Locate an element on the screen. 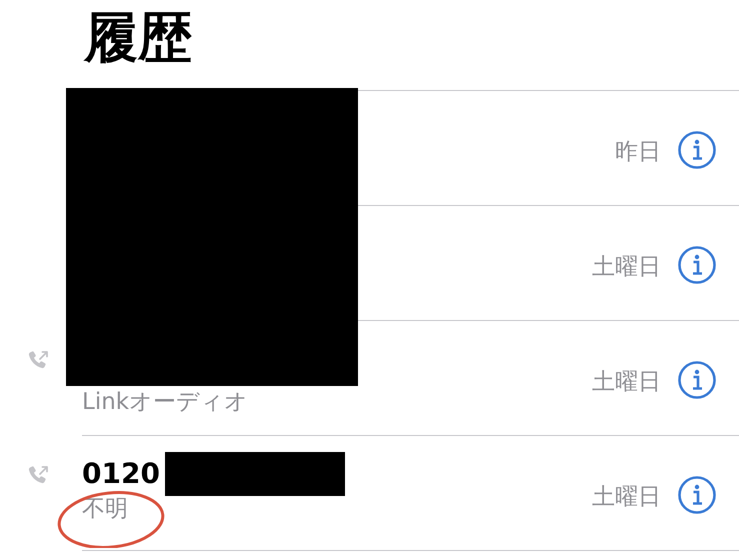 Image resolution: width=739 pixels, height=554 pixels. page-title: 履歴 is located at coordinates (137, 38).